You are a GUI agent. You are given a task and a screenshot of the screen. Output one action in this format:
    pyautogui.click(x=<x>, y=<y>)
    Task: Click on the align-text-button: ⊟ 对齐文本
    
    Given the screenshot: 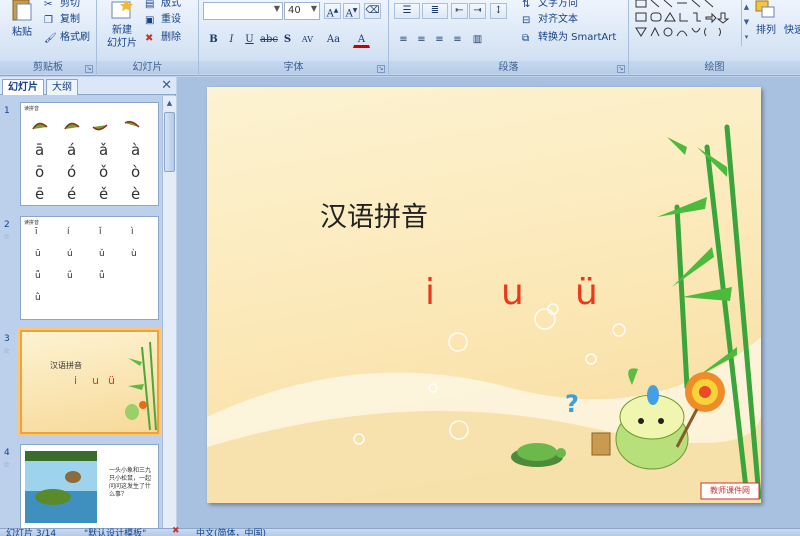 What is the action you would take?
    pyautogui.click(x=550, y=20)
    